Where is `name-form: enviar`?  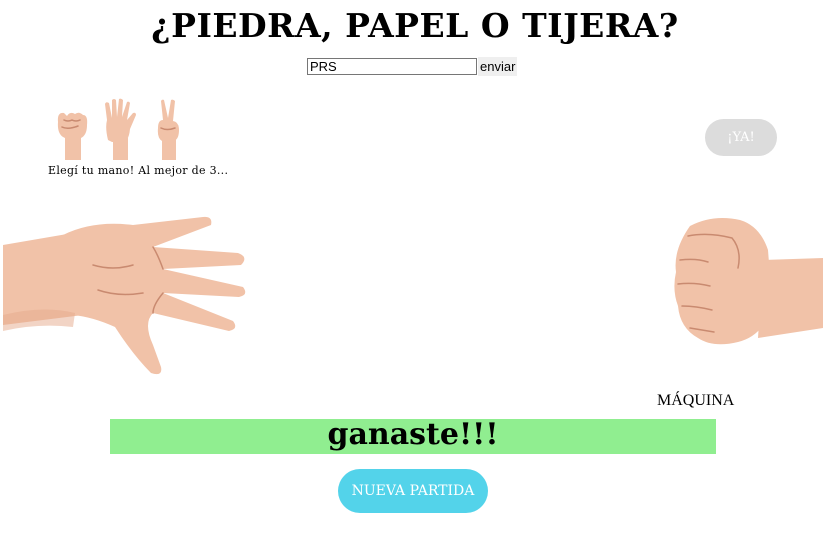
name-form: enviar is located at coordinates (412, 66).